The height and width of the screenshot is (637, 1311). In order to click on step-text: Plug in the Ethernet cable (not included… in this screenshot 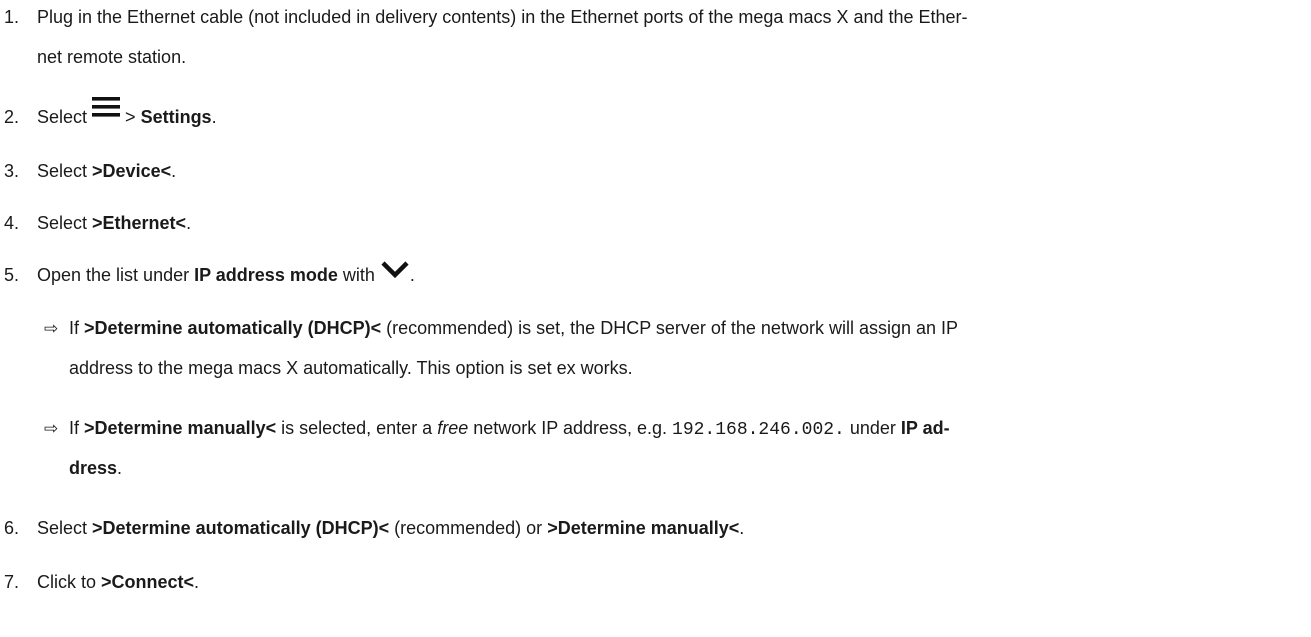, I will do `click(502, 17)`.